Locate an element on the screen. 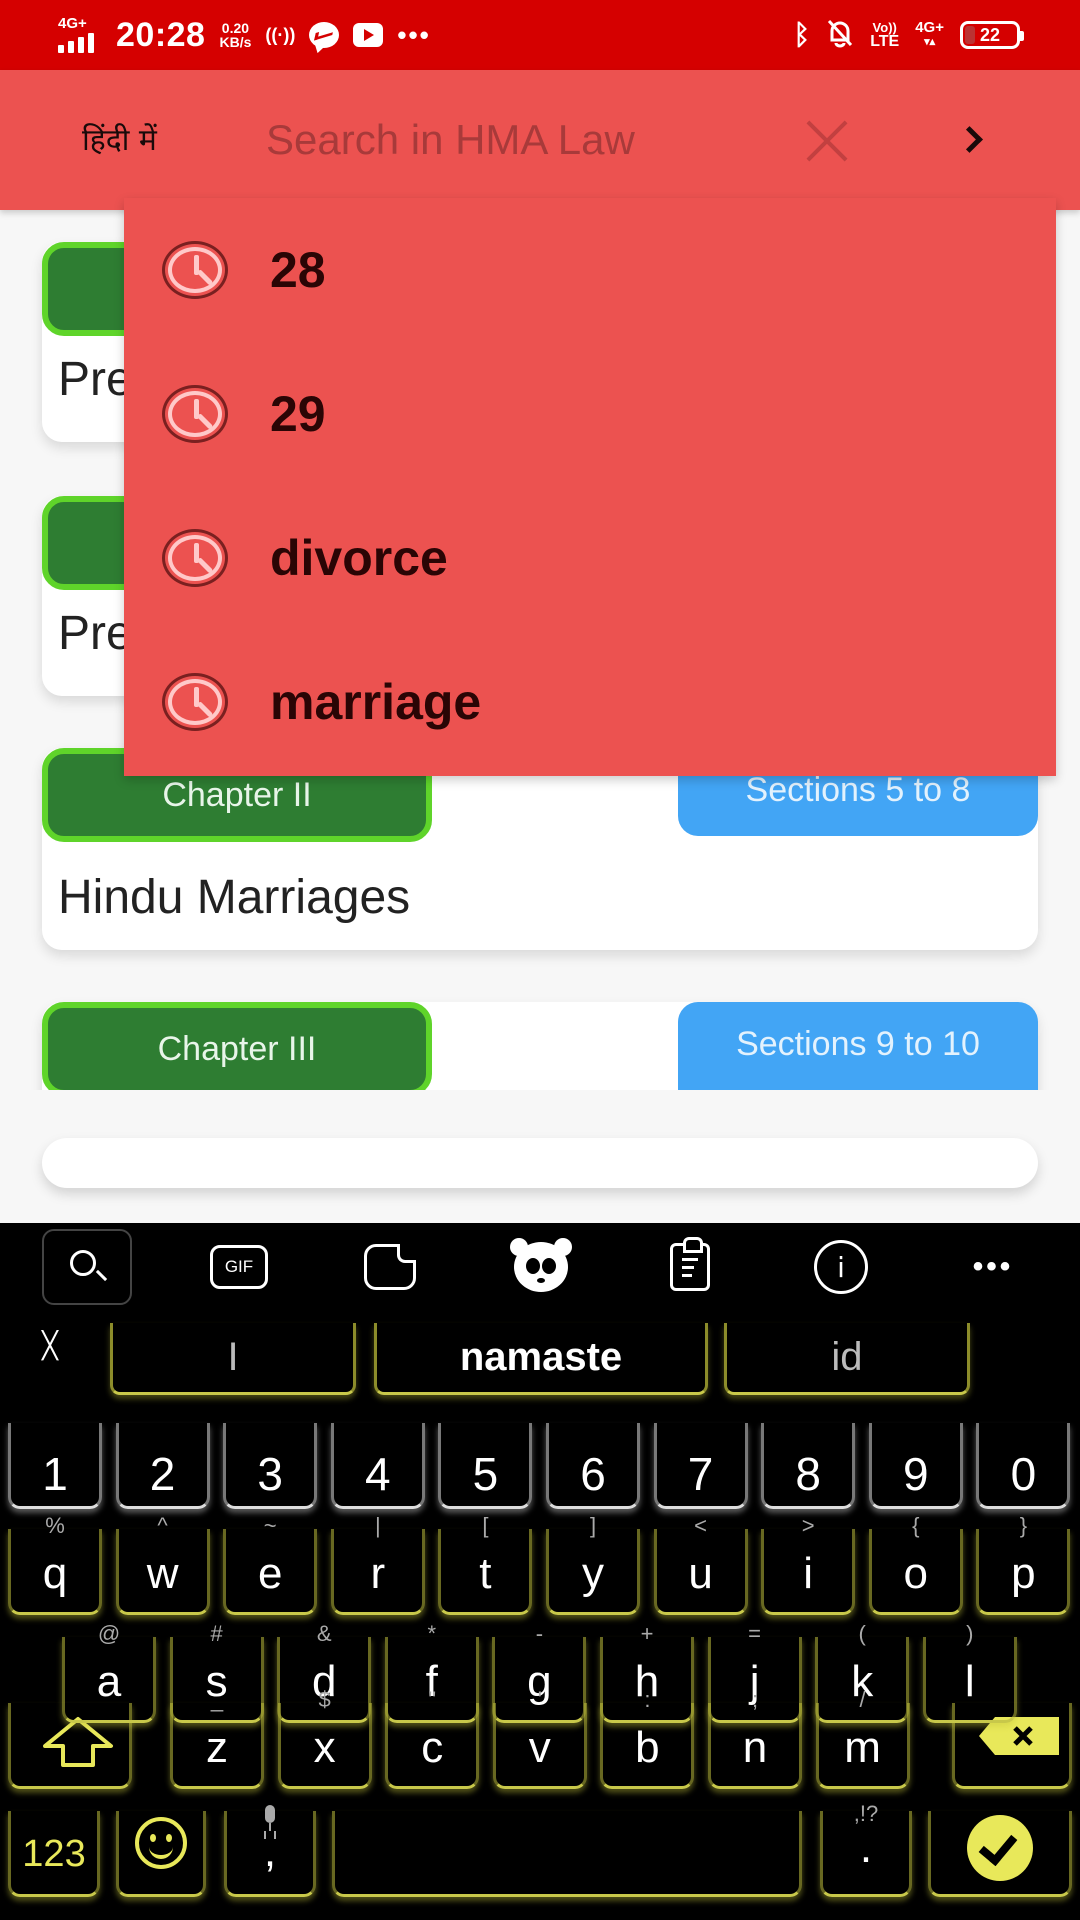  key-label: i is located at coordinates (808, 1573).